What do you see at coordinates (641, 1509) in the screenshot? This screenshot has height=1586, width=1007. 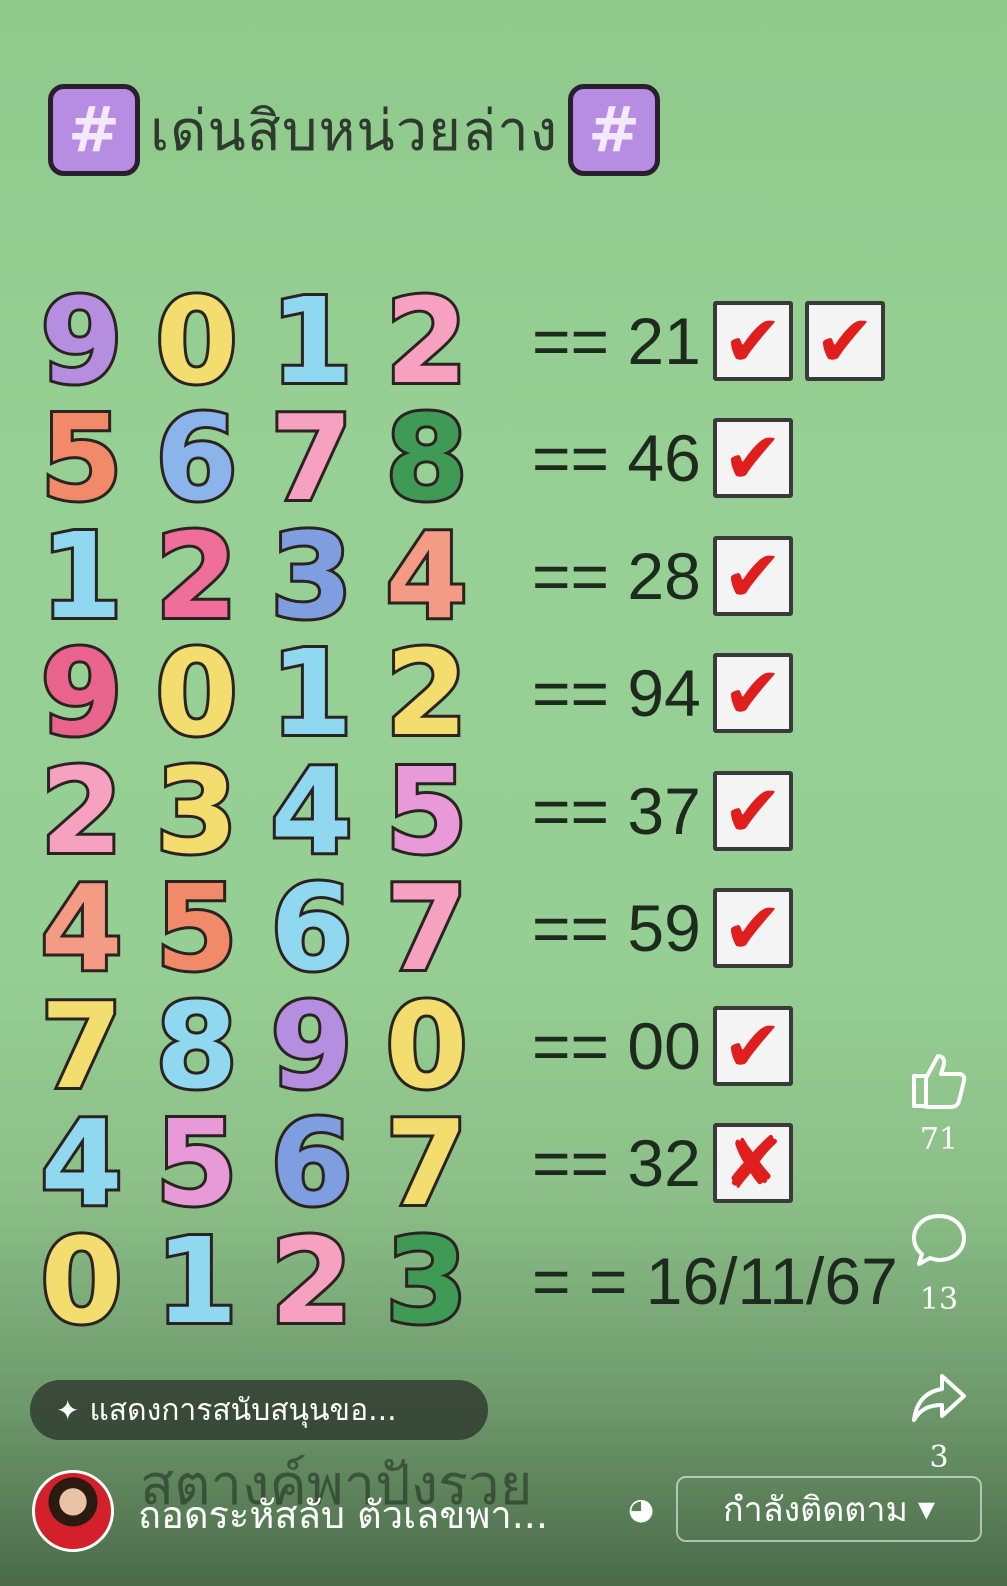 I see `globe-icon: ◕` at bounding box center [641, 1509].